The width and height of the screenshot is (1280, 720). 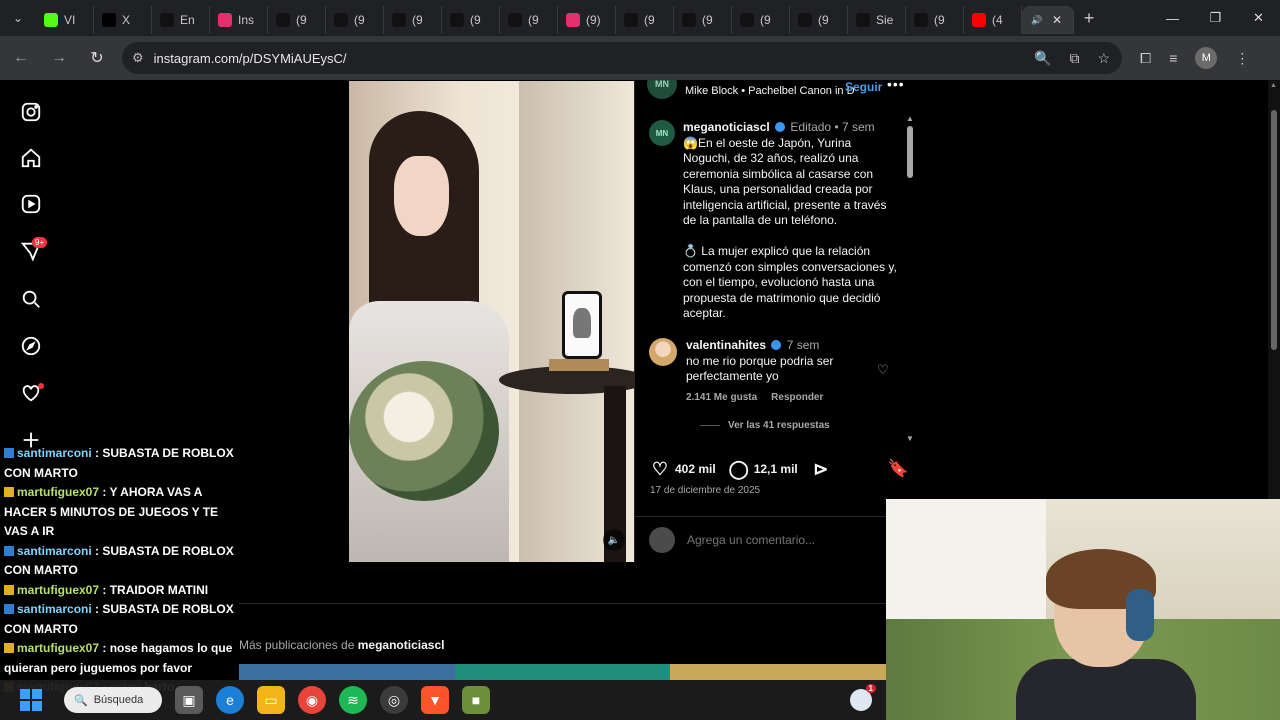 I want to click on comments-scrollbar: ▲ ▼, so click(x=910, y=279).